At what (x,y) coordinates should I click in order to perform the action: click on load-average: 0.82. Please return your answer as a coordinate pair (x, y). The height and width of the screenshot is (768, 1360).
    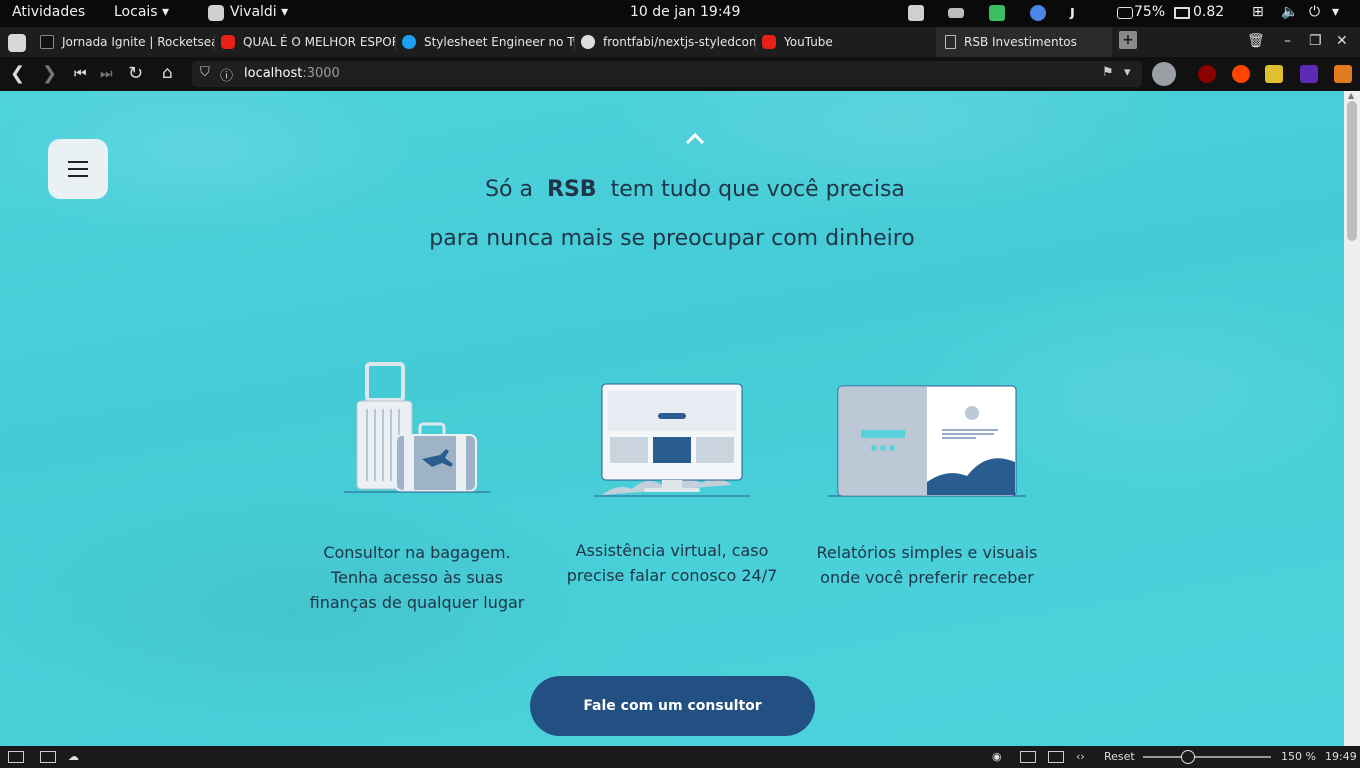
    Looking at the image, I should click on (1209, 12).